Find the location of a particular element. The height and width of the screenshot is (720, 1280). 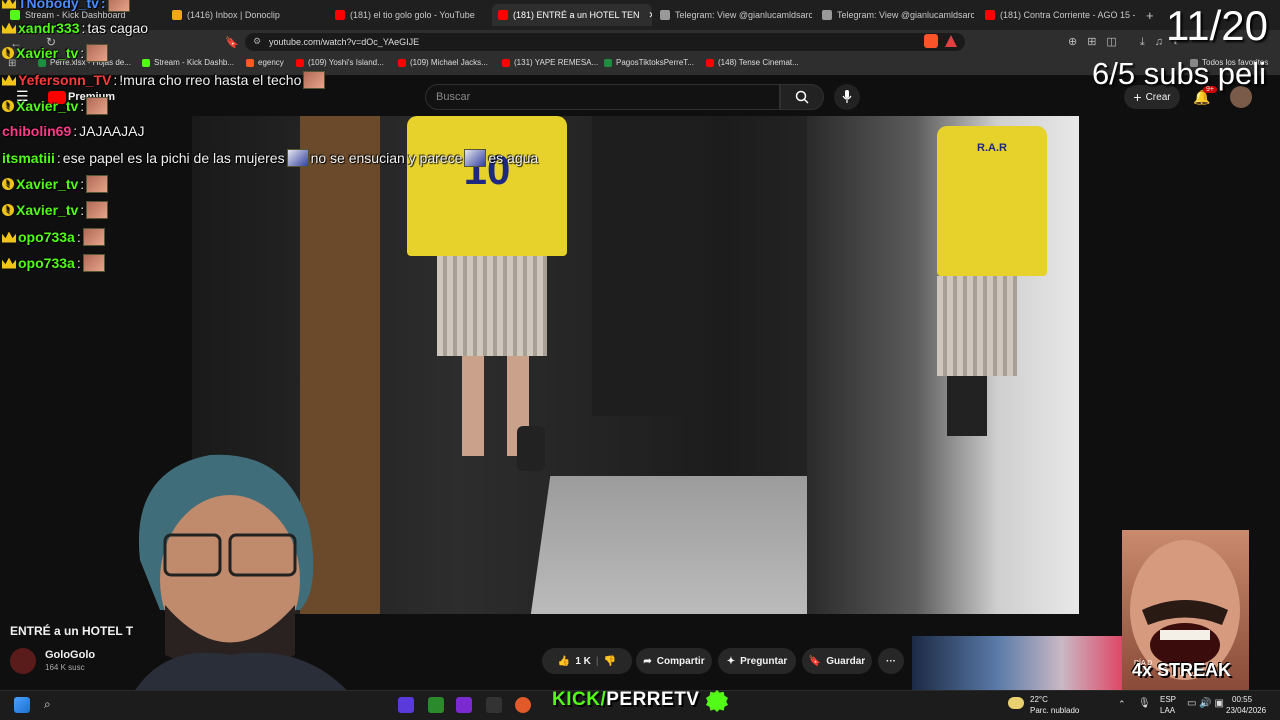

like-icon: 👍 is located at coordinates (564, 661).